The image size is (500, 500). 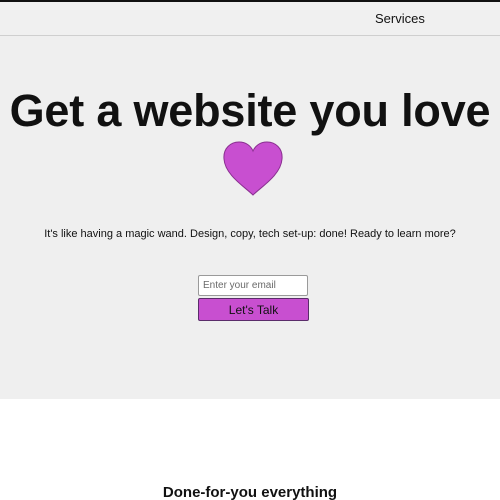 I want to click on email-input, so click(x=253, y=285).